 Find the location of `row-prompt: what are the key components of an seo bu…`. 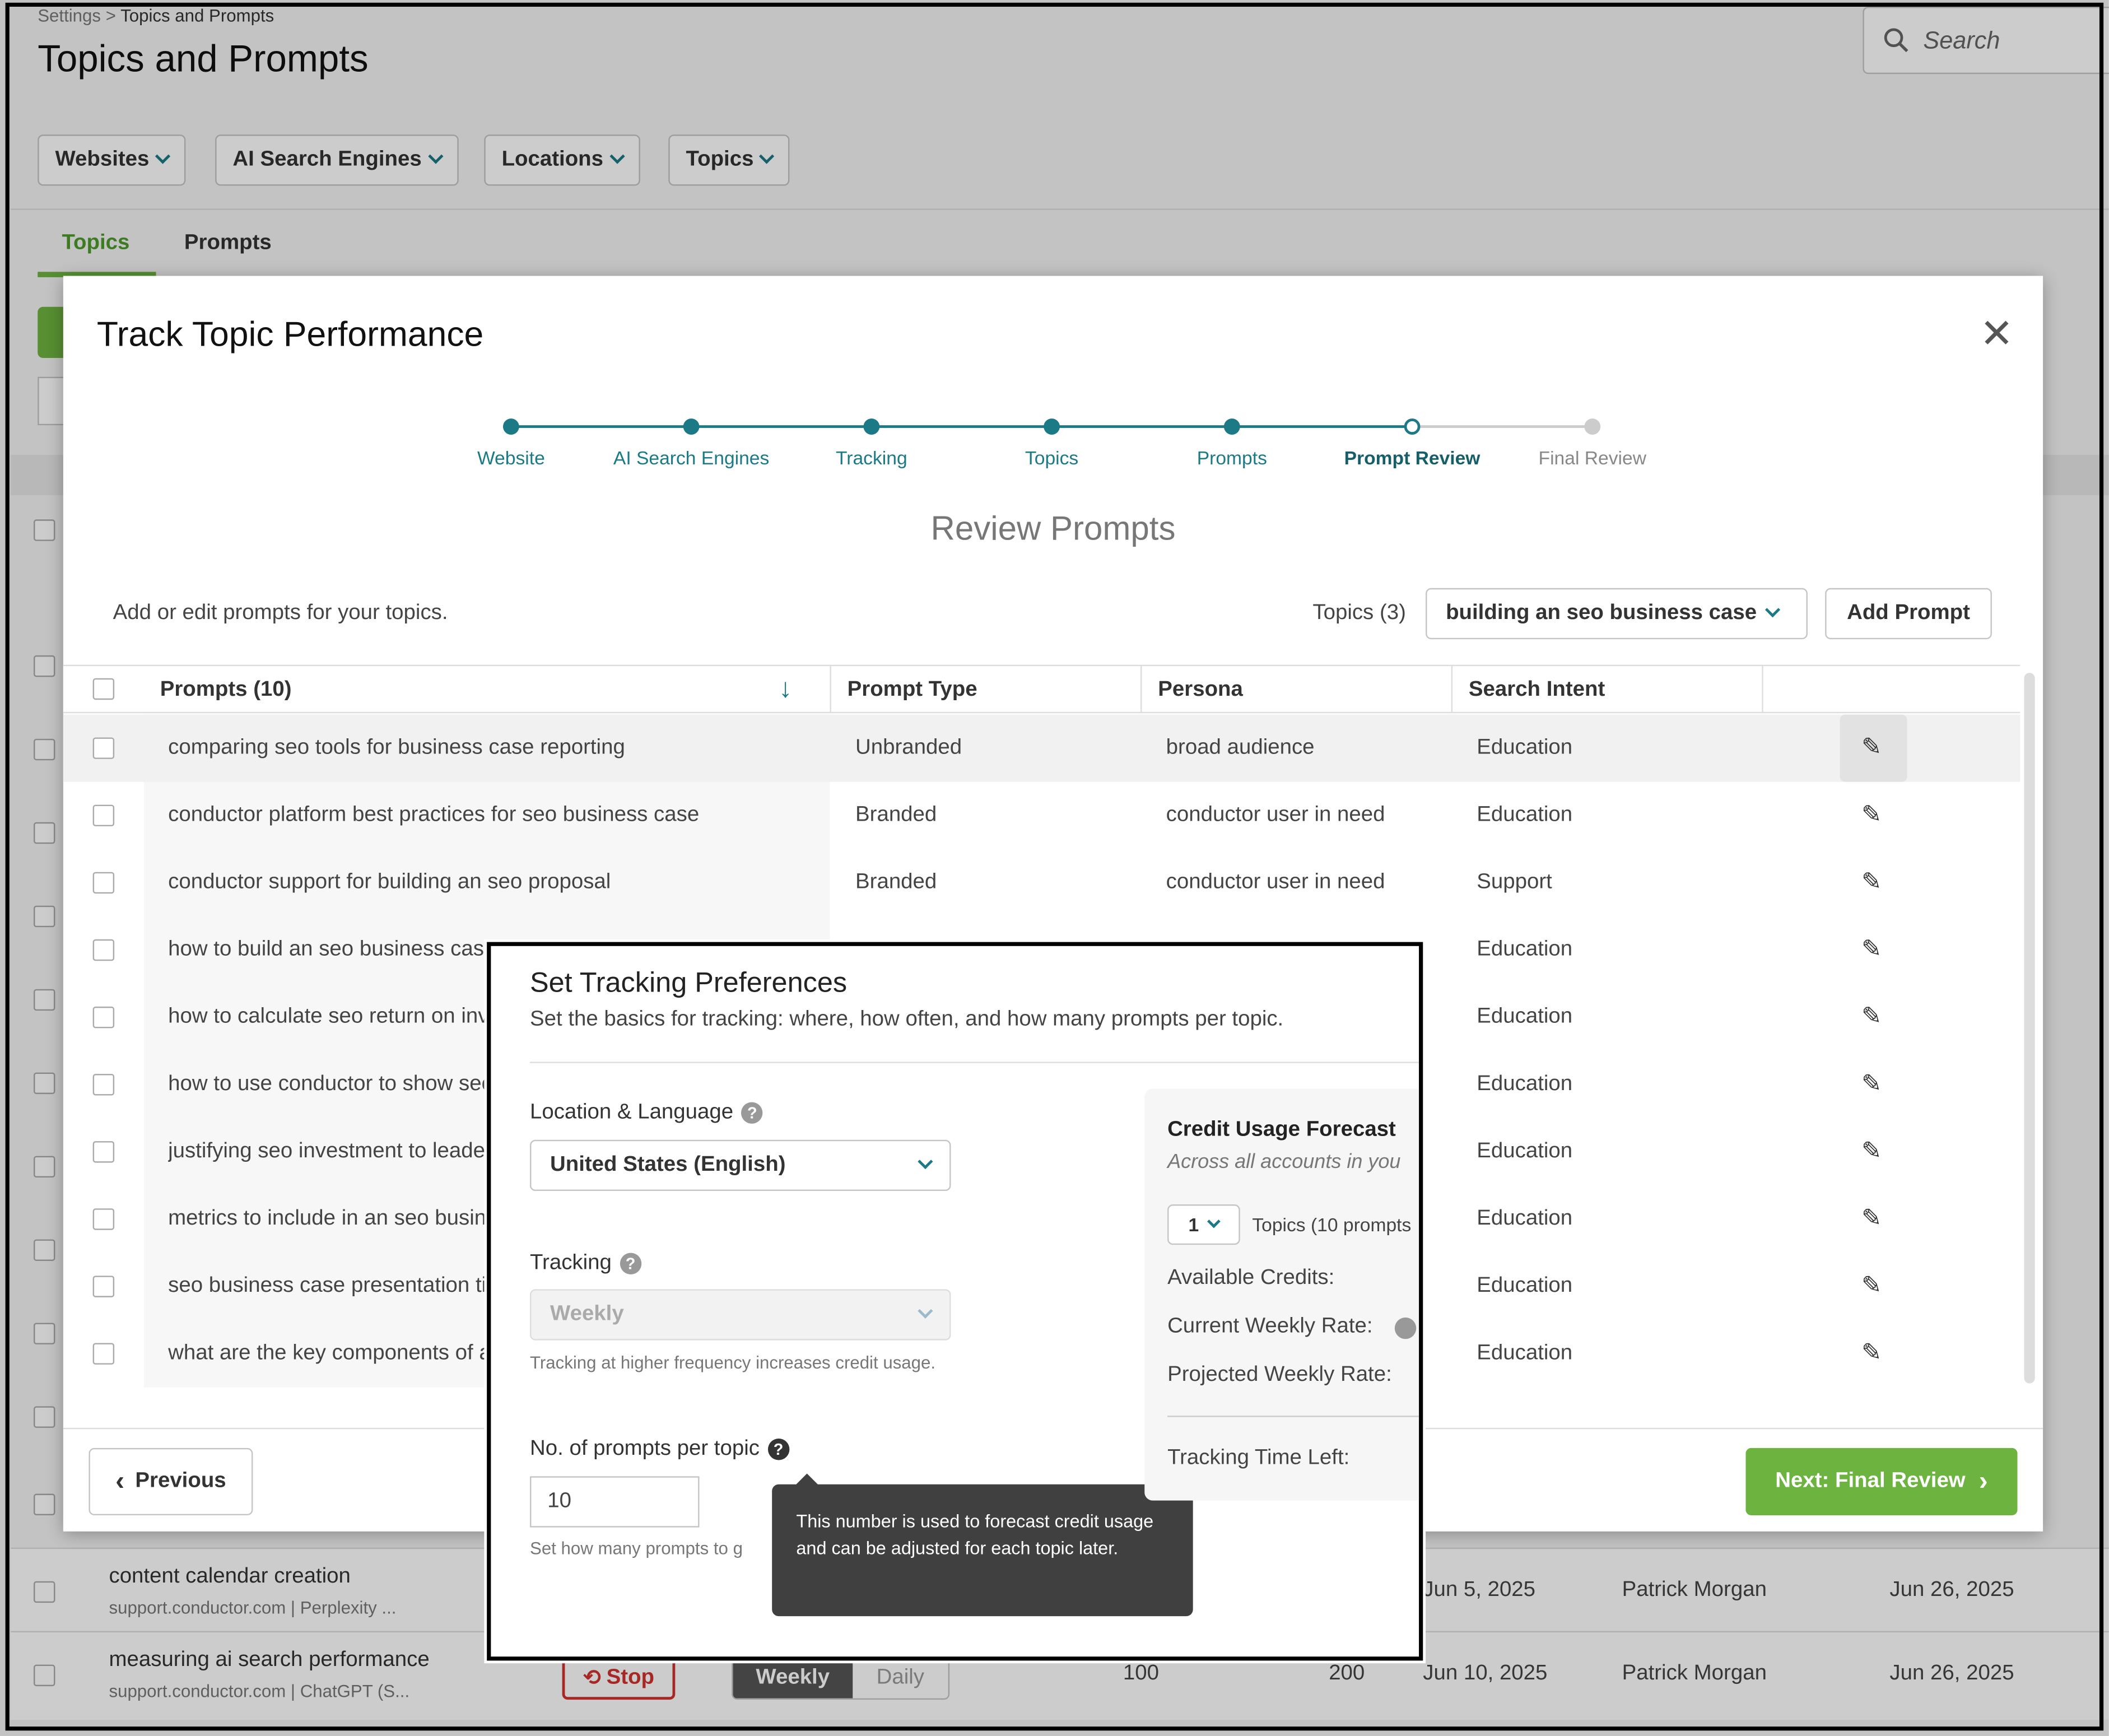

row-prompt: what are the key components of an seo bu… is located at coordinates (329, 1353).